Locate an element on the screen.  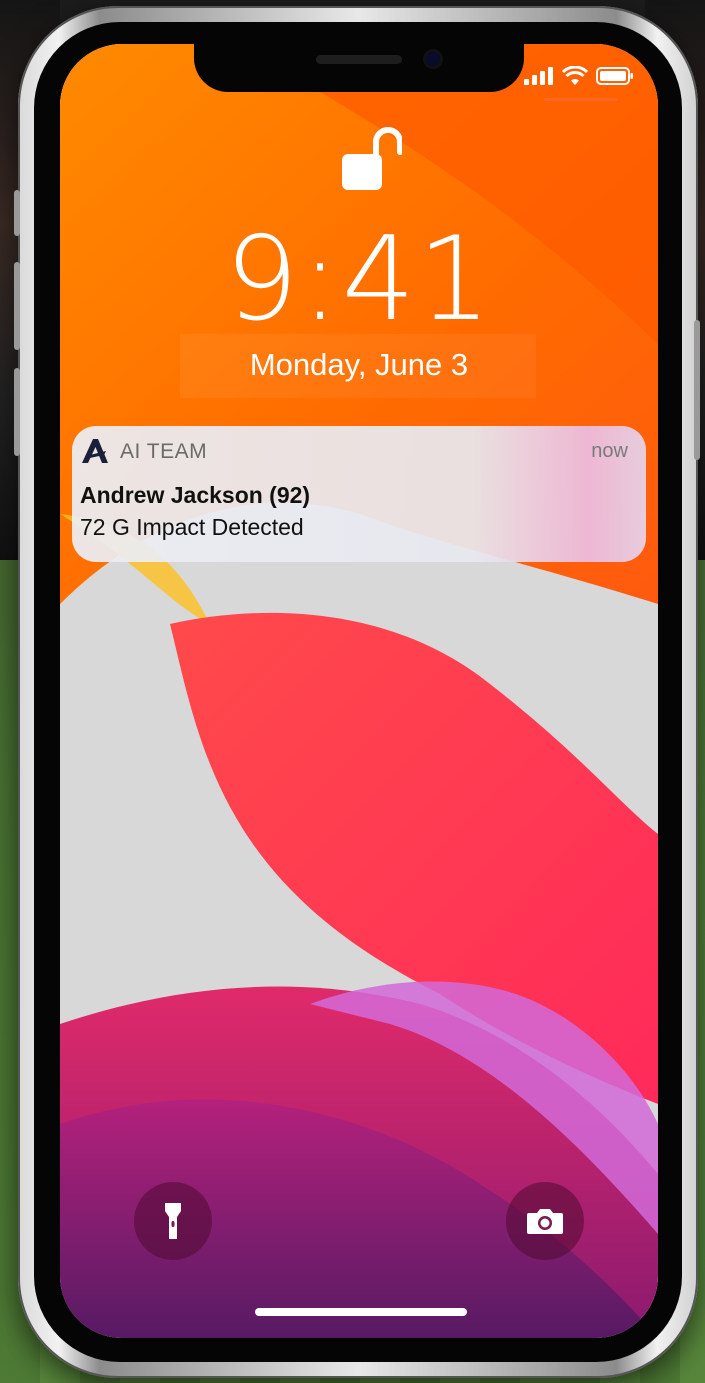
wifi-icon is located at coordinates (575, 75).